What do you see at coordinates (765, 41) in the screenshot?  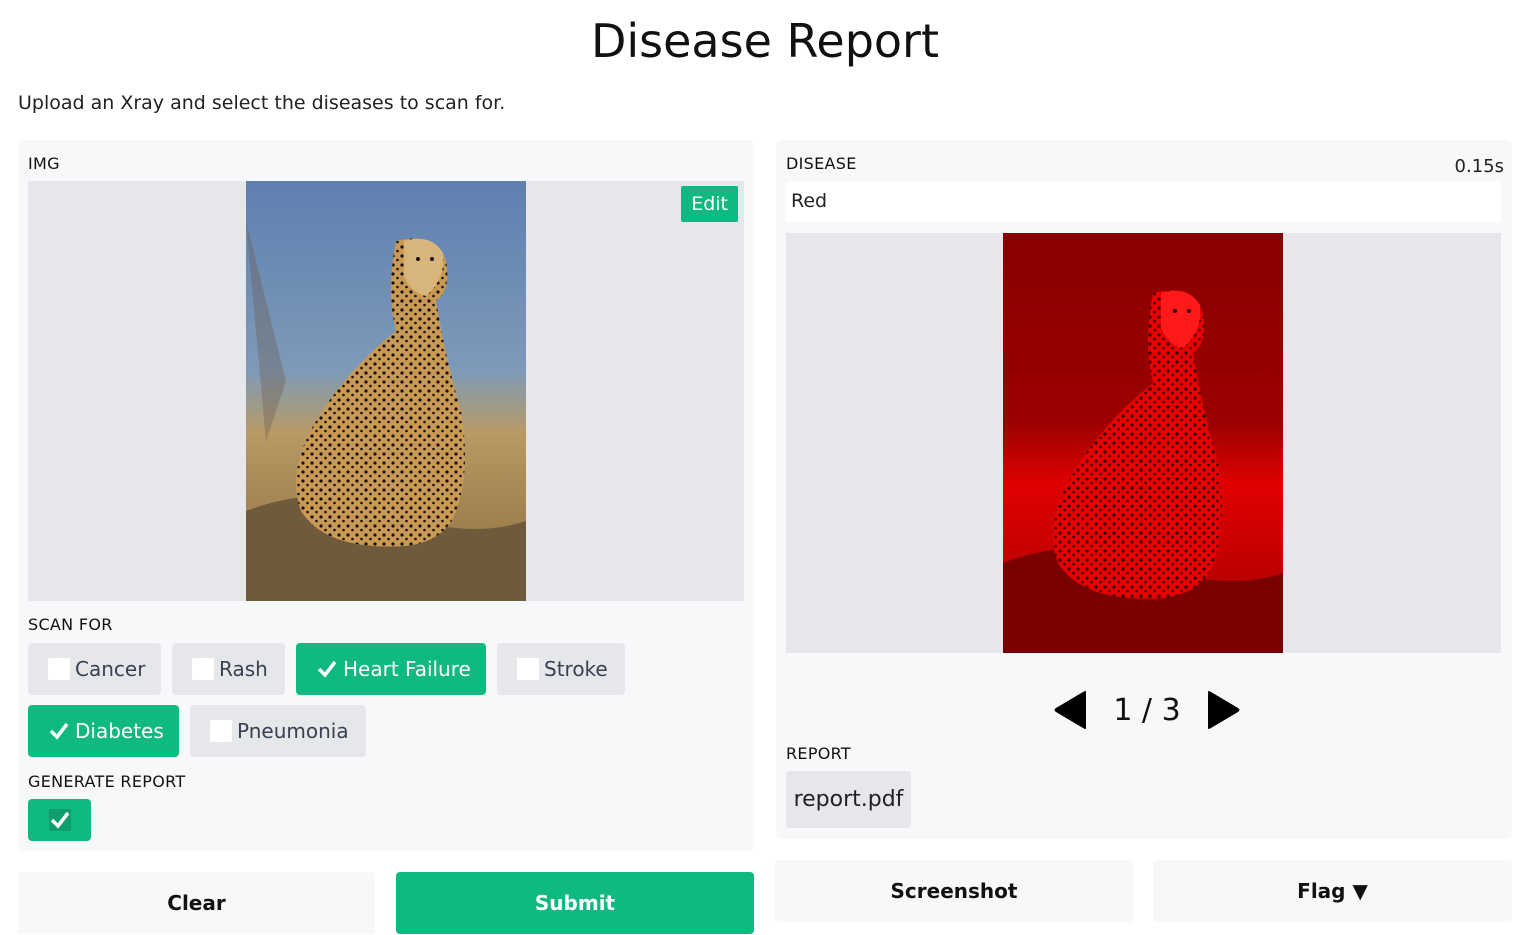 I see `page-title: Disease Report` at bounding box center [765, 41].